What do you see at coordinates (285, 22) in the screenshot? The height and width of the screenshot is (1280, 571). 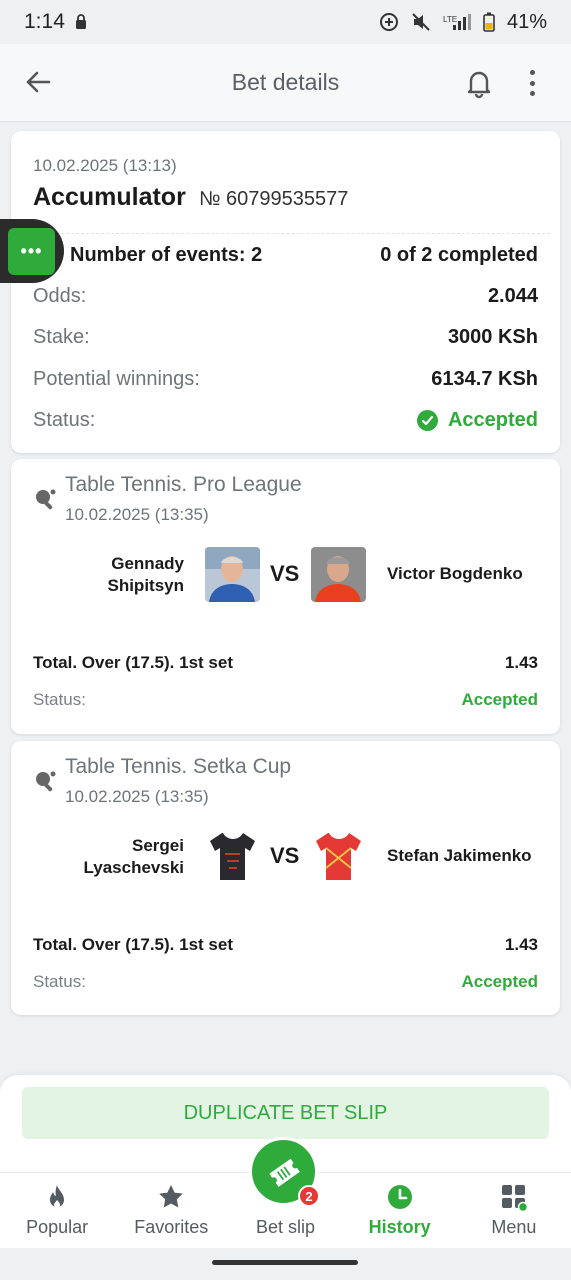 I see `status-bar: 1:14 LTE 41%` at bounding box center [285, 22].